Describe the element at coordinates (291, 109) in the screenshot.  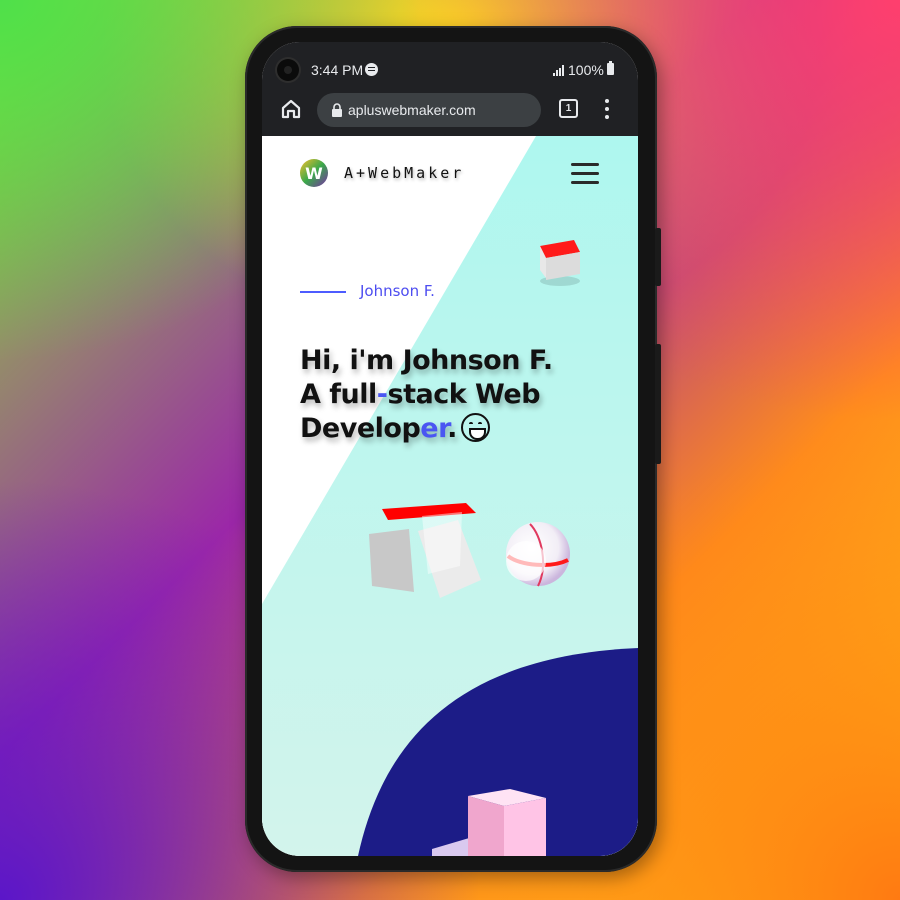
I see `home-icon` at that location.